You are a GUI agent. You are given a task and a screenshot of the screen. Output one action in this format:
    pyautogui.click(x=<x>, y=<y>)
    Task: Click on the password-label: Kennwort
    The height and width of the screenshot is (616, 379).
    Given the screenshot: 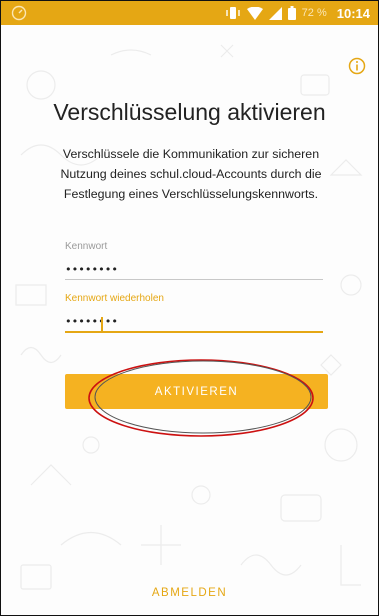 What is the action you would take?
    pyautogui.click(x=86, y=246)
    